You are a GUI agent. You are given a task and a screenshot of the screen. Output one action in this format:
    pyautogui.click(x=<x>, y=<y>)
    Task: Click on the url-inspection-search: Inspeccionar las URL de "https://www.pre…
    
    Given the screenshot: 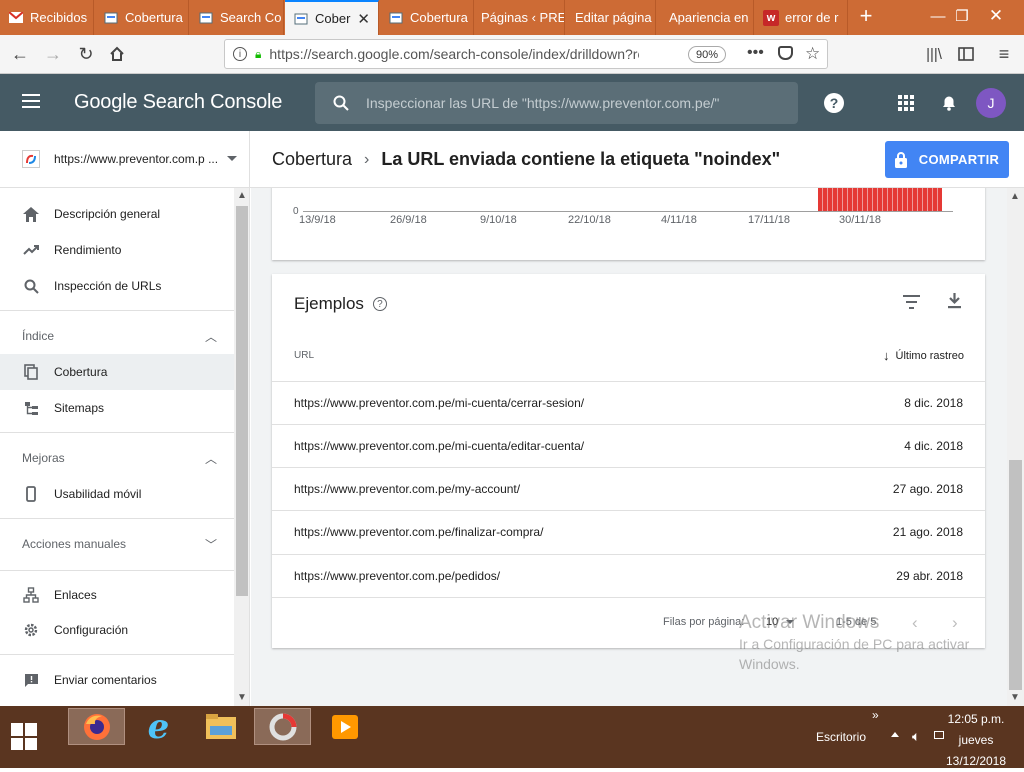 What is the action you would take?
    pyautogui.click(x=556, y=103)
    